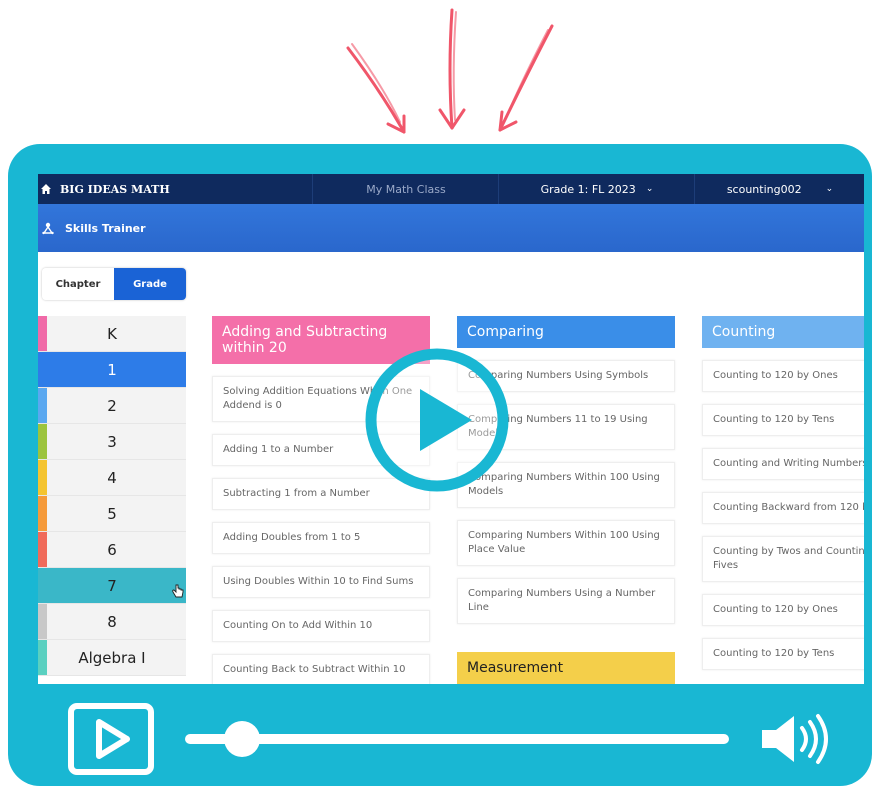  I want to click on topic-header: Measurement, so click(566, 668).